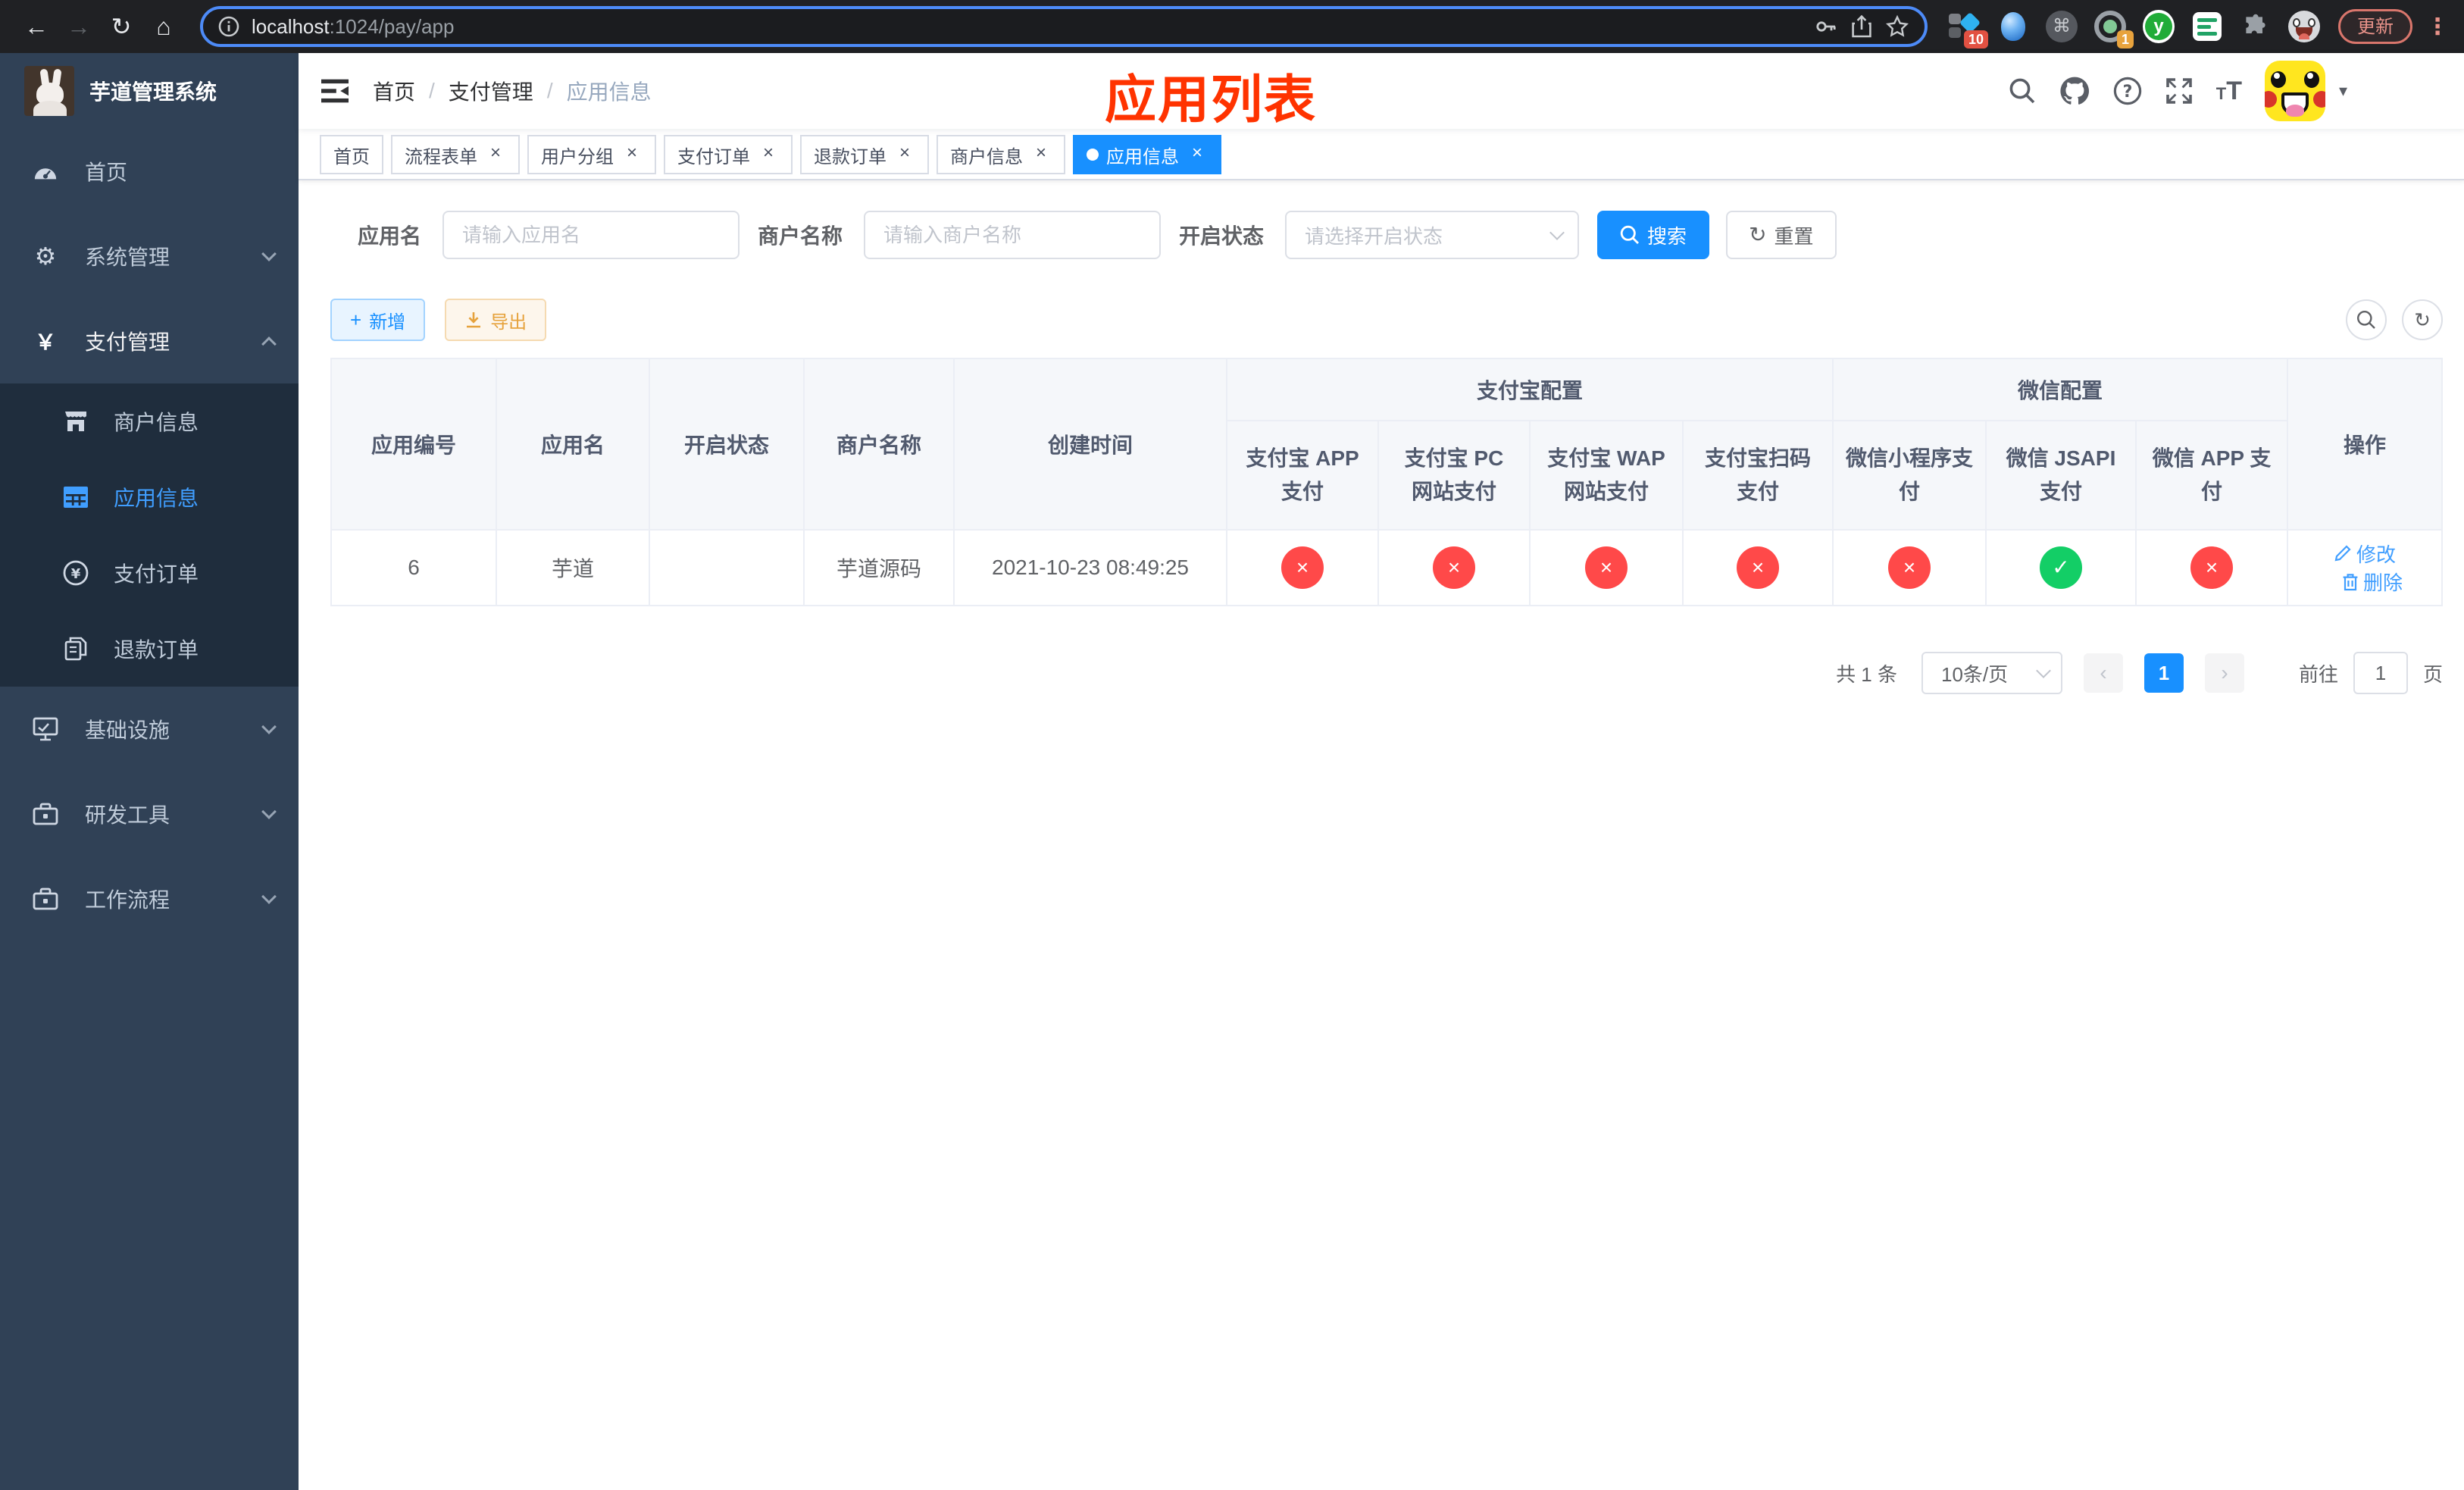 Image resolution: width=2464 pixels, height=1490 pixels. Describe the element at coordinates (1381, 154) in the screenshot. I see `tags-view: 首页 流程表单 × 用户分组 × 支付订单 × 退款订单 × 商户信息 × 应用信息 ×` at that location.